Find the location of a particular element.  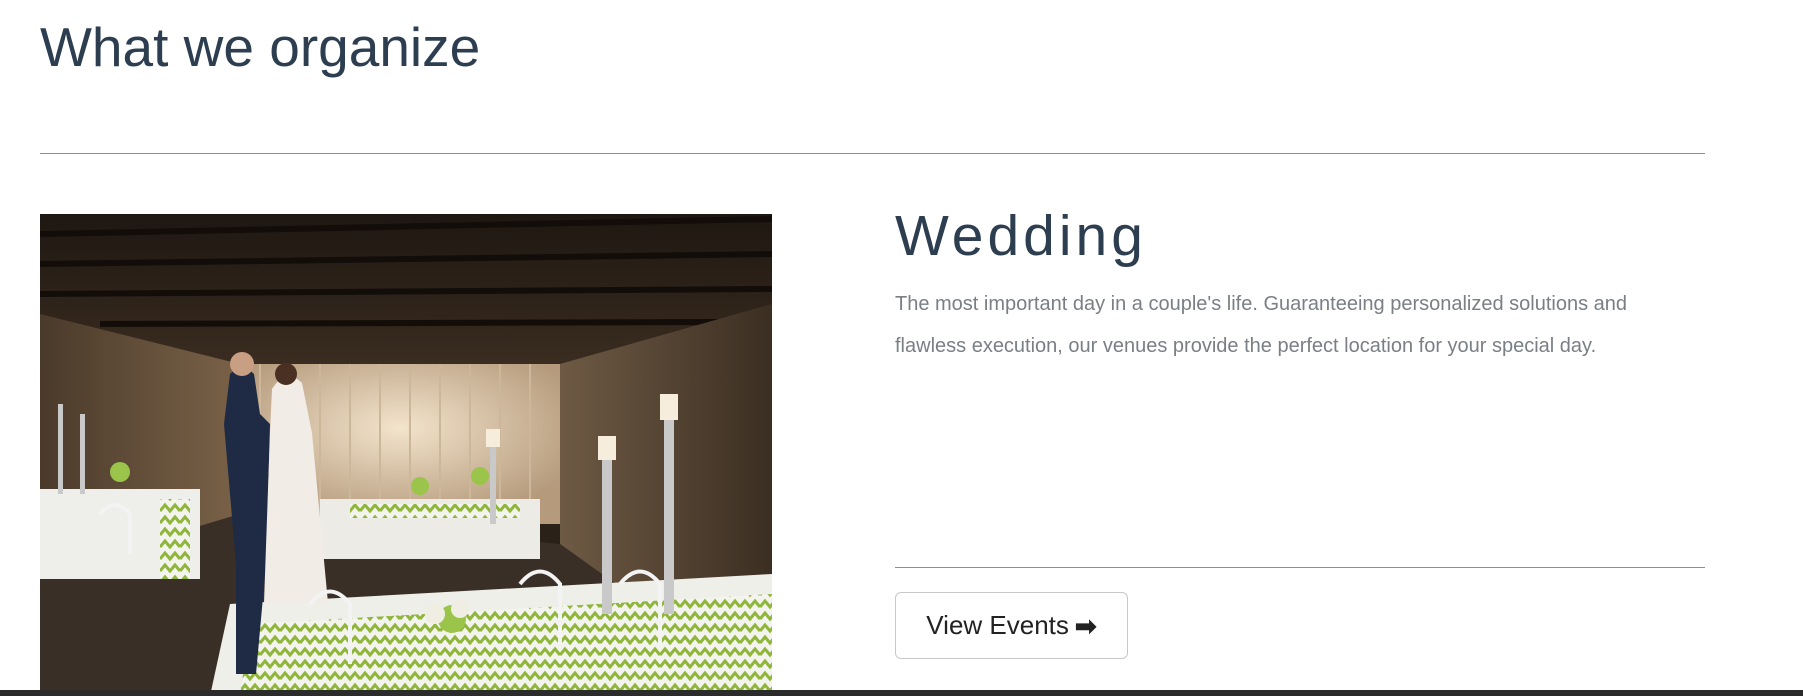

section-title: What we organize is located at coordinates (260, 47).